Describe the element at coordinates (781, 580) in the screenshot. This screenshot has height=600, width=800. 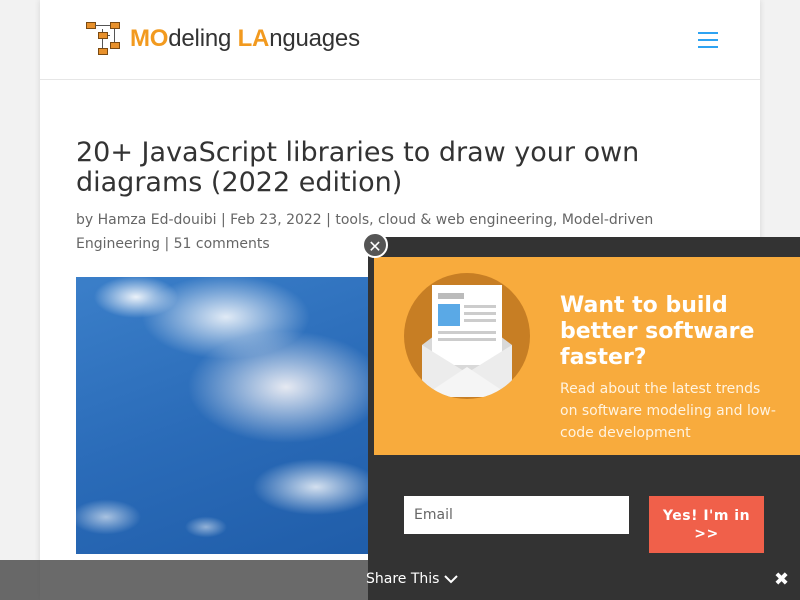
I see `share-close-icon: ✖` at that location.